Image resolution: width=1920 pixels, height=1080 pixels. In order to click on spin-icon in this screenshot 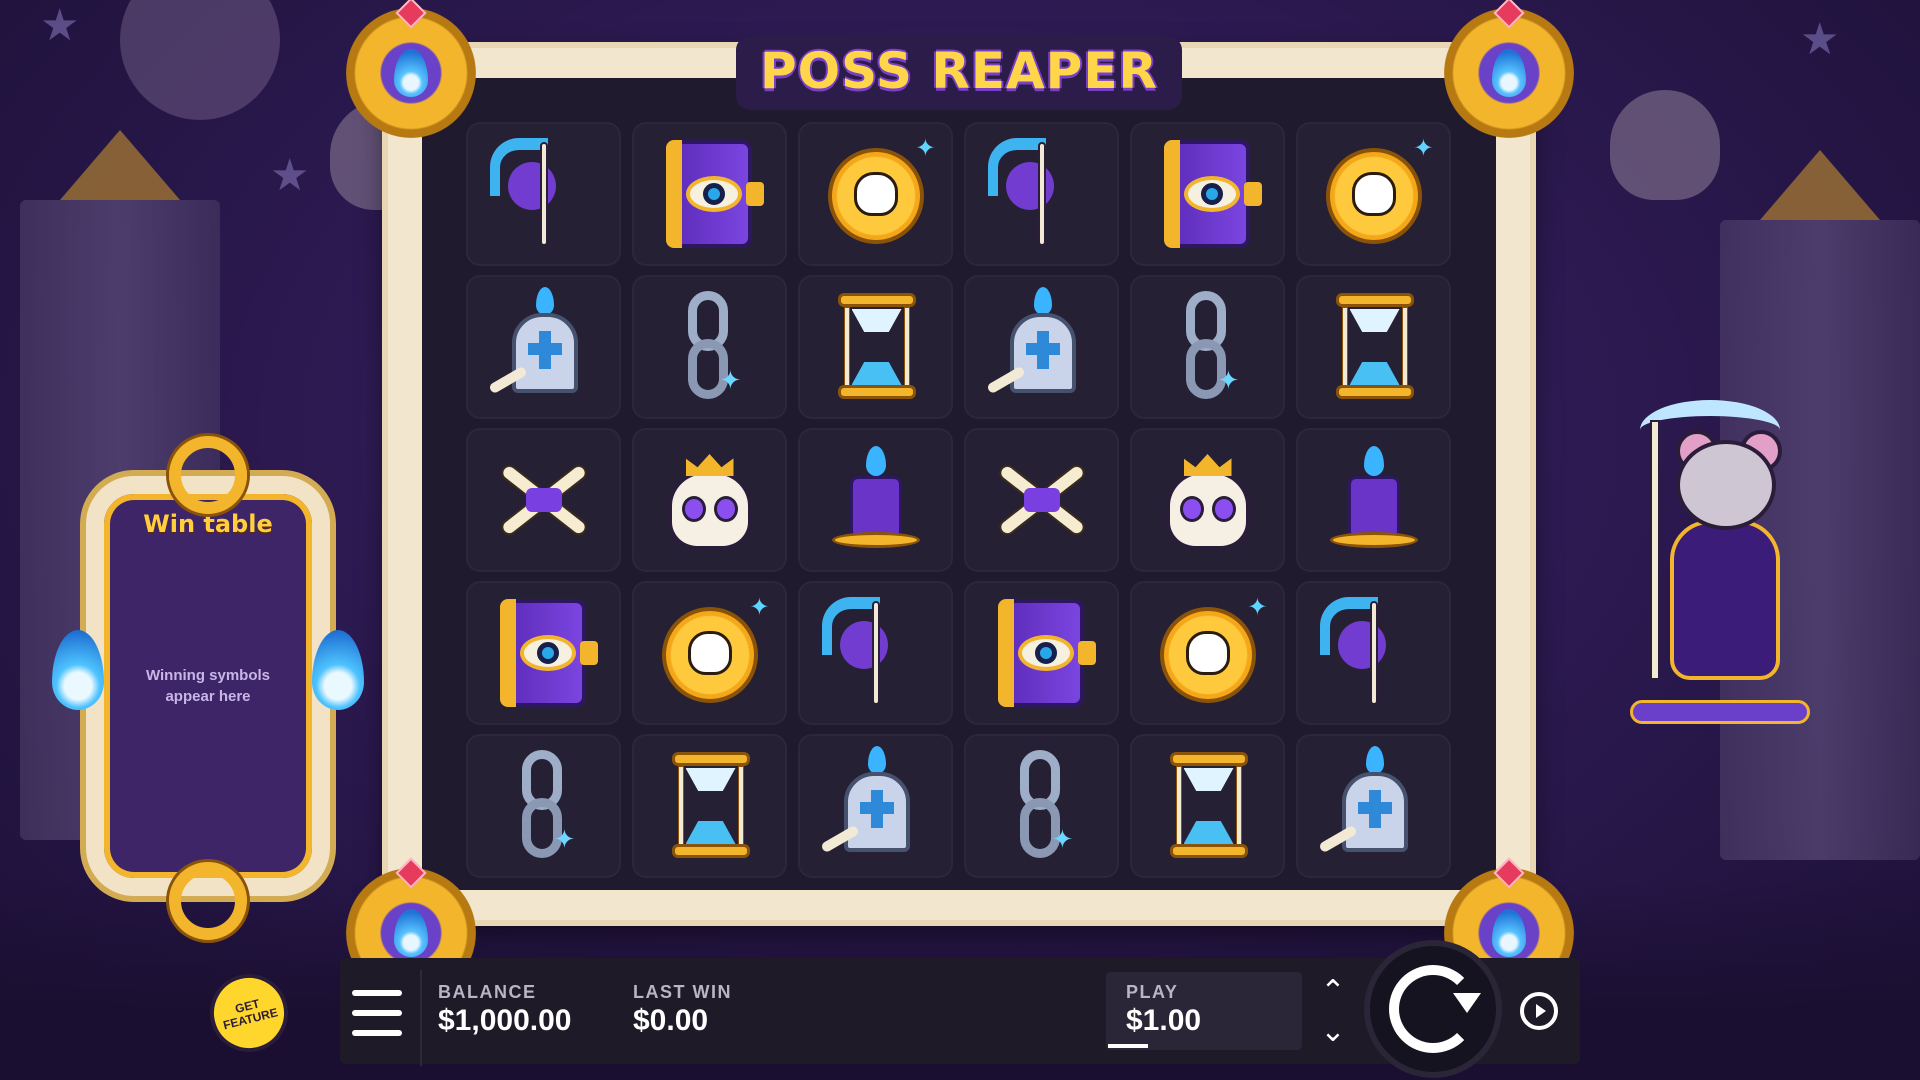, I will do `click(1435, 1009)`.